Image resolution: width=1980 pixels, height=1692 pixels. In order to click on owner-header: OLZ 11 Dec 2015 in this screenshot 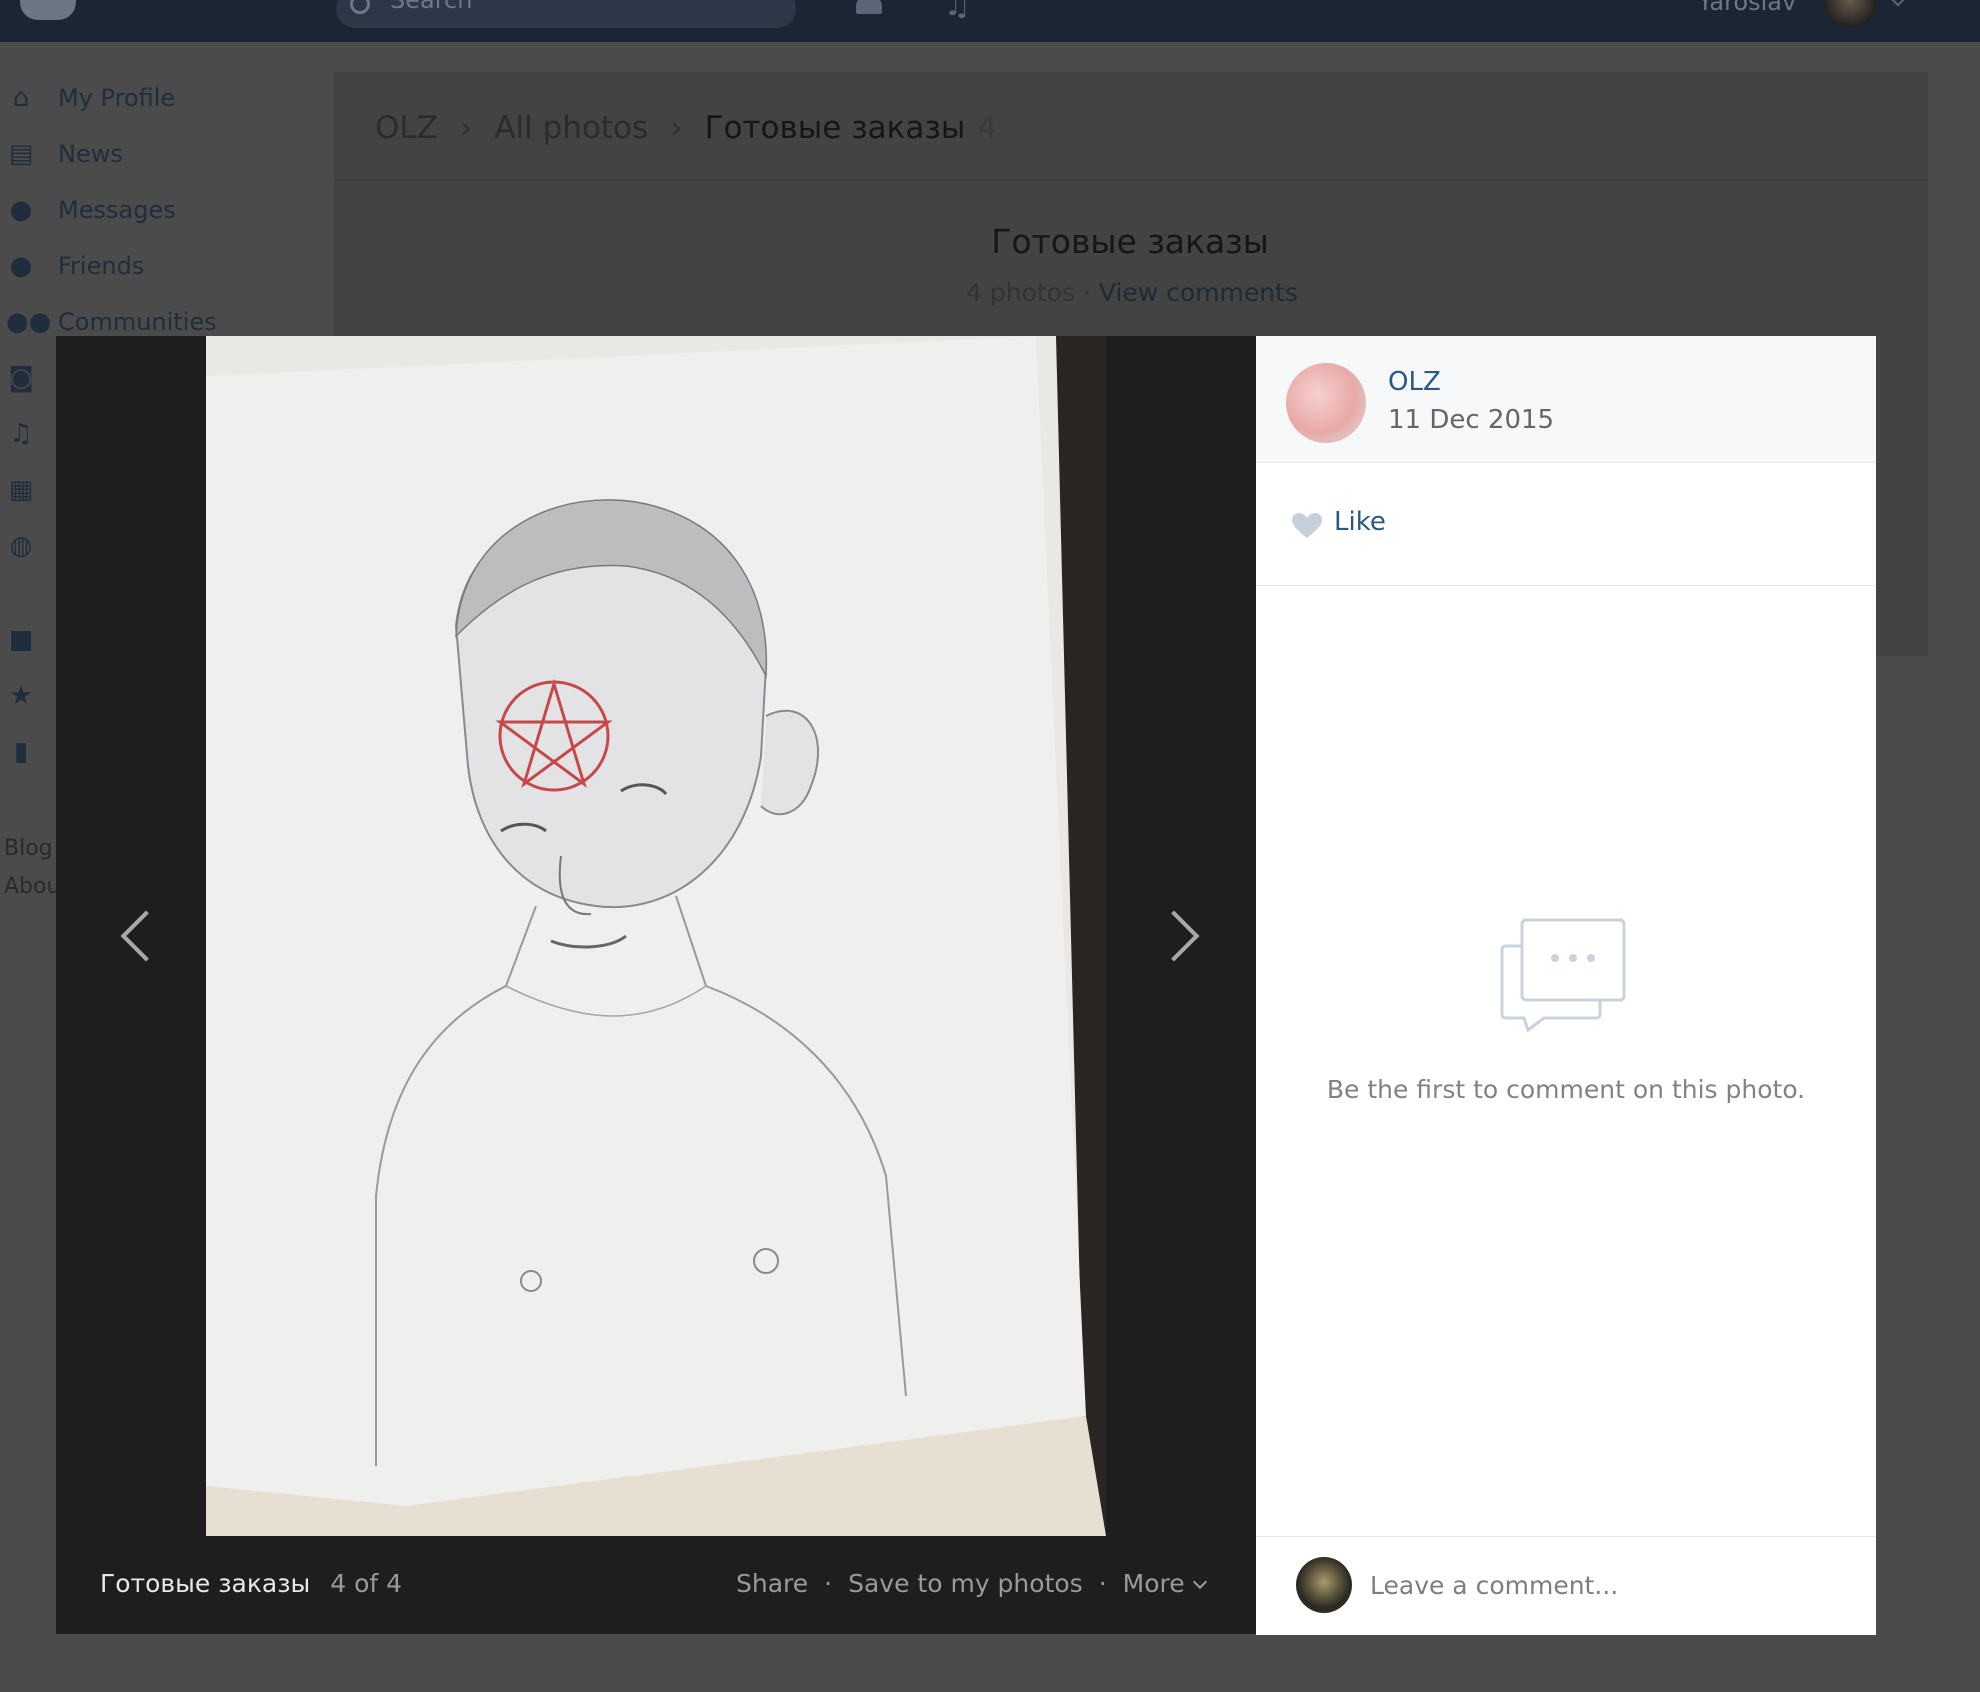, I will do `click(1566, 399)`.